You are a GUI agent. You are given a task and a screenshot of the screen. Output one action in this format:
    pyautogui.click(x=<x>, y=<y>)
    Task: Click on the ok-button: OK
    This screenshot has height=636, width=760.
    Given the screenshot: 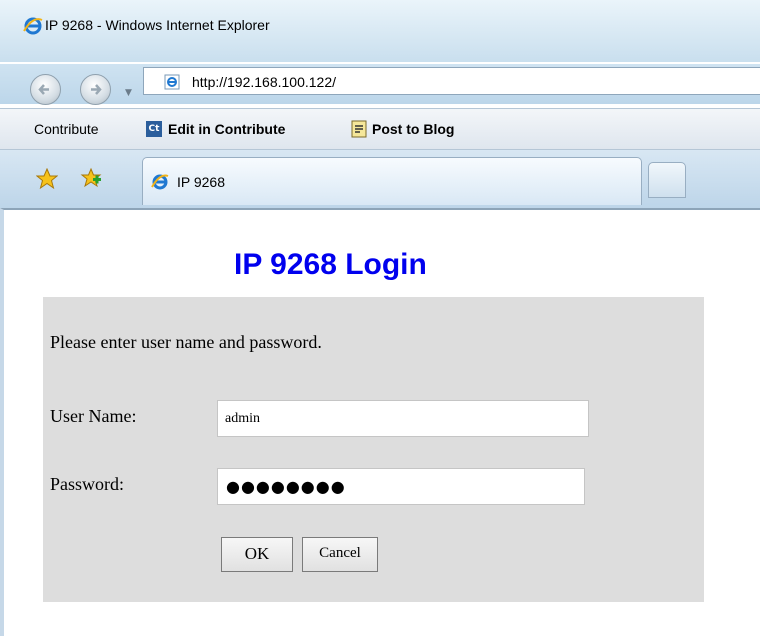 What is the action you would take?
    pyautogui.click(x=257, y=554)
    